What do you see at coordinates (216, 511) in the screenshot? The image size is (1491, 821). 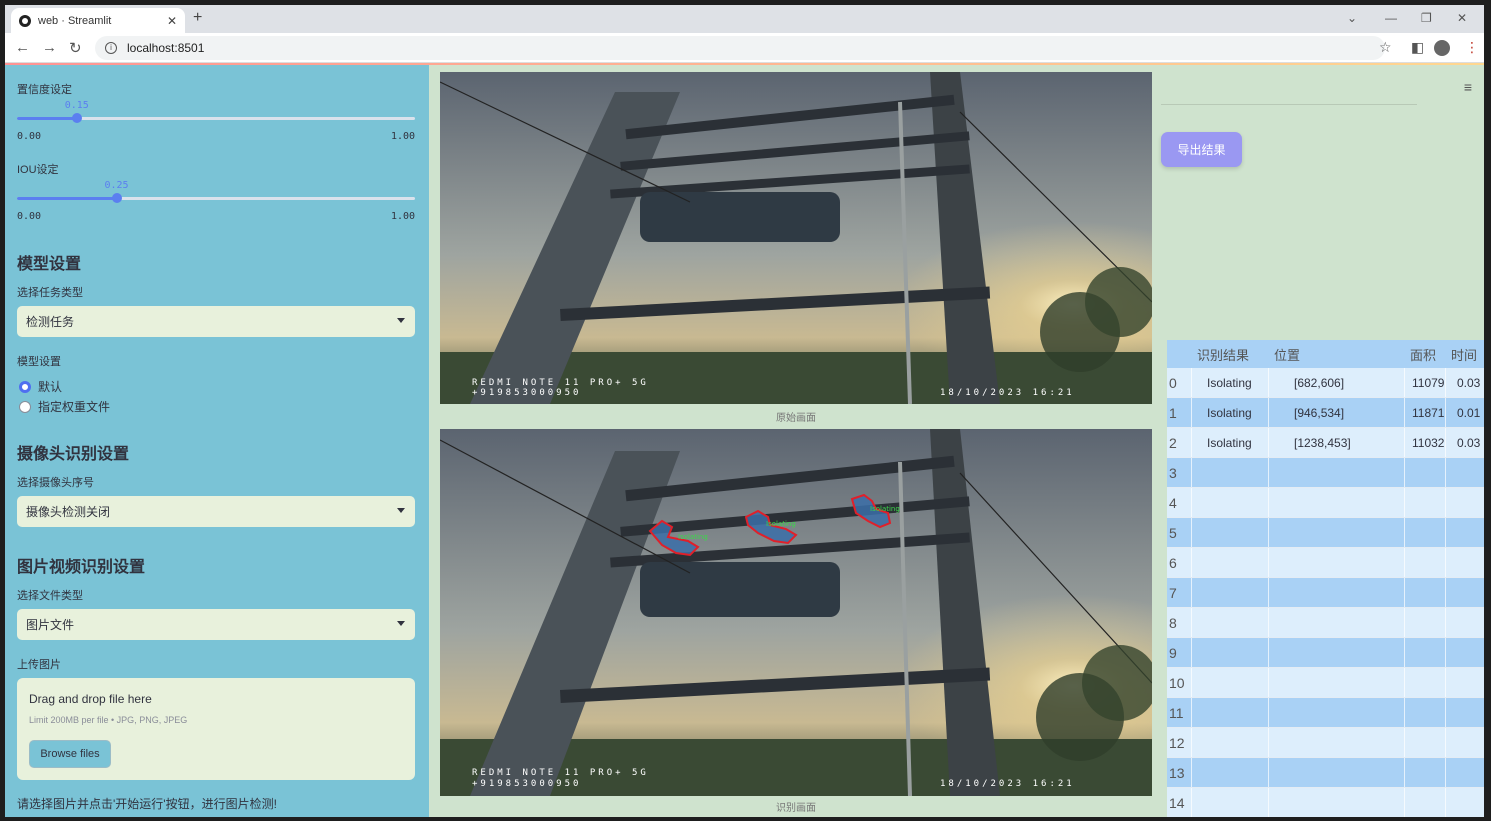 I see `camera-index-select: 摄像头检测关闭` at bounding box center [216, 511].